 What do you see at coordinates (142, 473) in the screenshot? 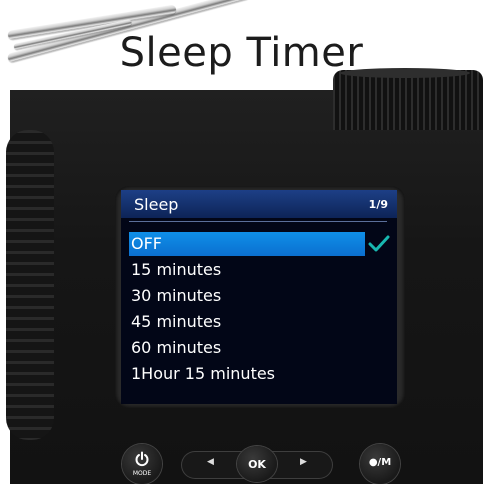
I see `mode-label: MODE` at bounding box center [142, 473].